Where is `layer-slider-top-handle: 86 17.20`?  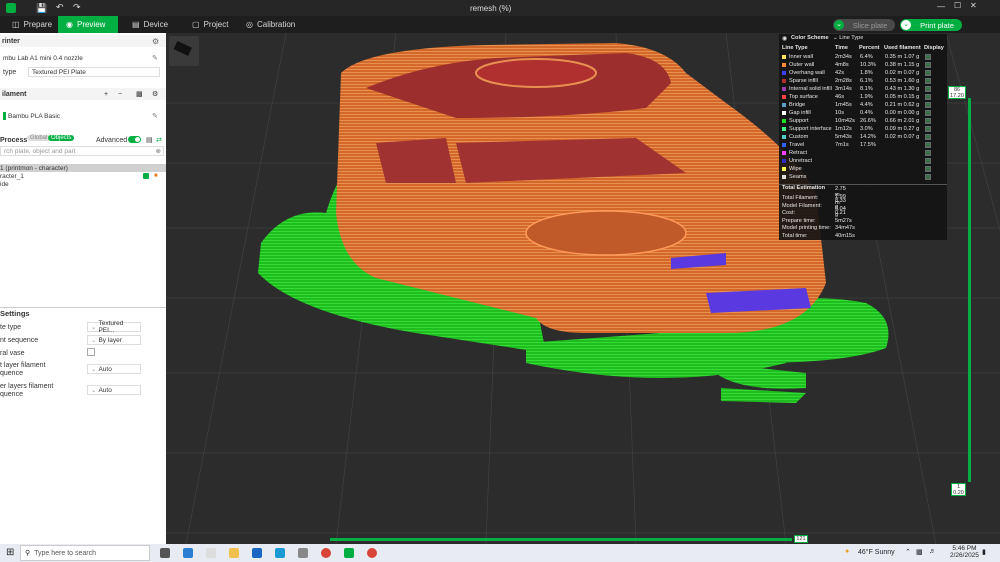 layer-slider-top-handle: 86 17.20 is located at coordinates (957, 92).